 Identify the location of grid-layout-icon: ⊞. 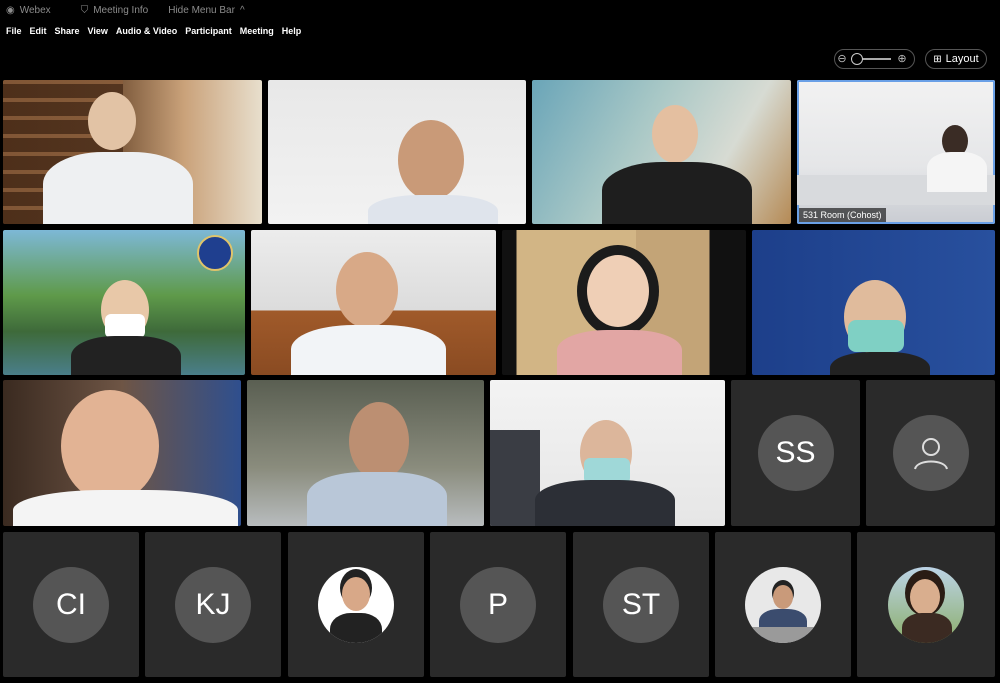
(937, 59).